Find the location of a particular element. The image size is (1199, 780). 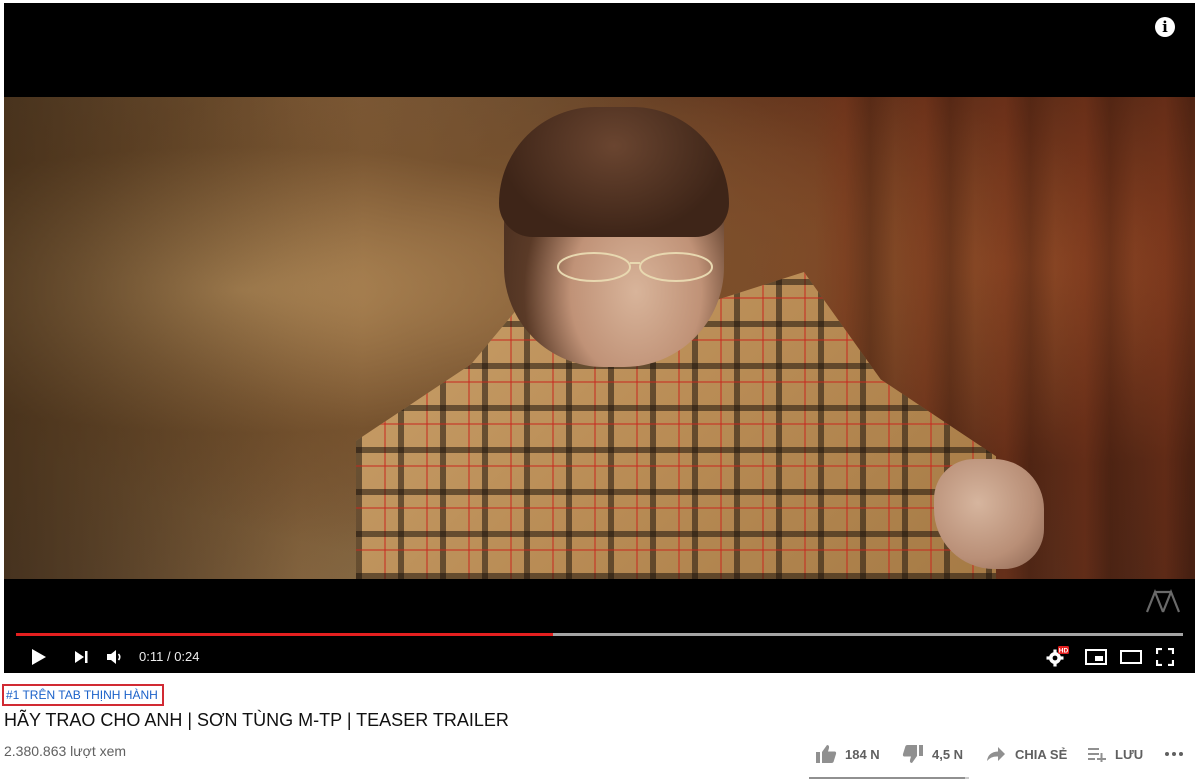

save-button: LƯU is located at coordinates (1115, 754).